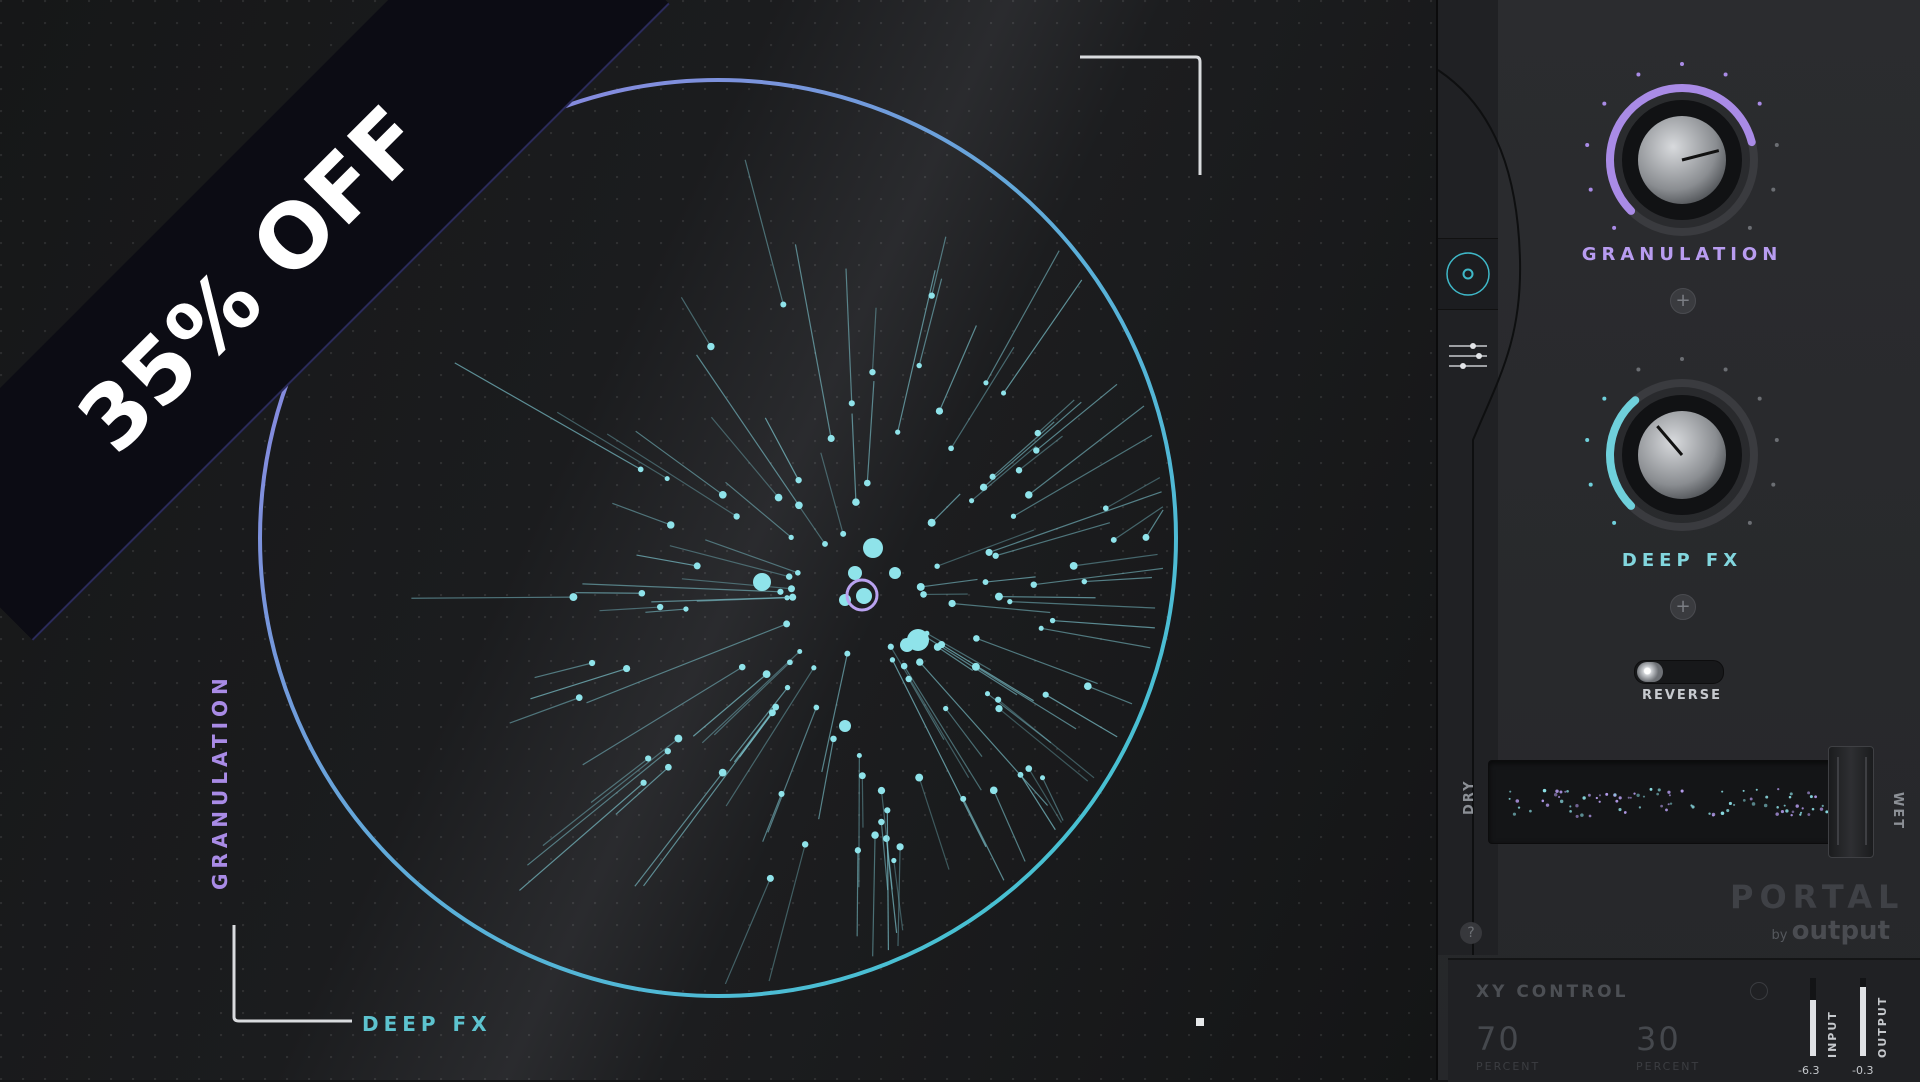  I want to click on reverse-label: REVERSE, so click(1682, 695).